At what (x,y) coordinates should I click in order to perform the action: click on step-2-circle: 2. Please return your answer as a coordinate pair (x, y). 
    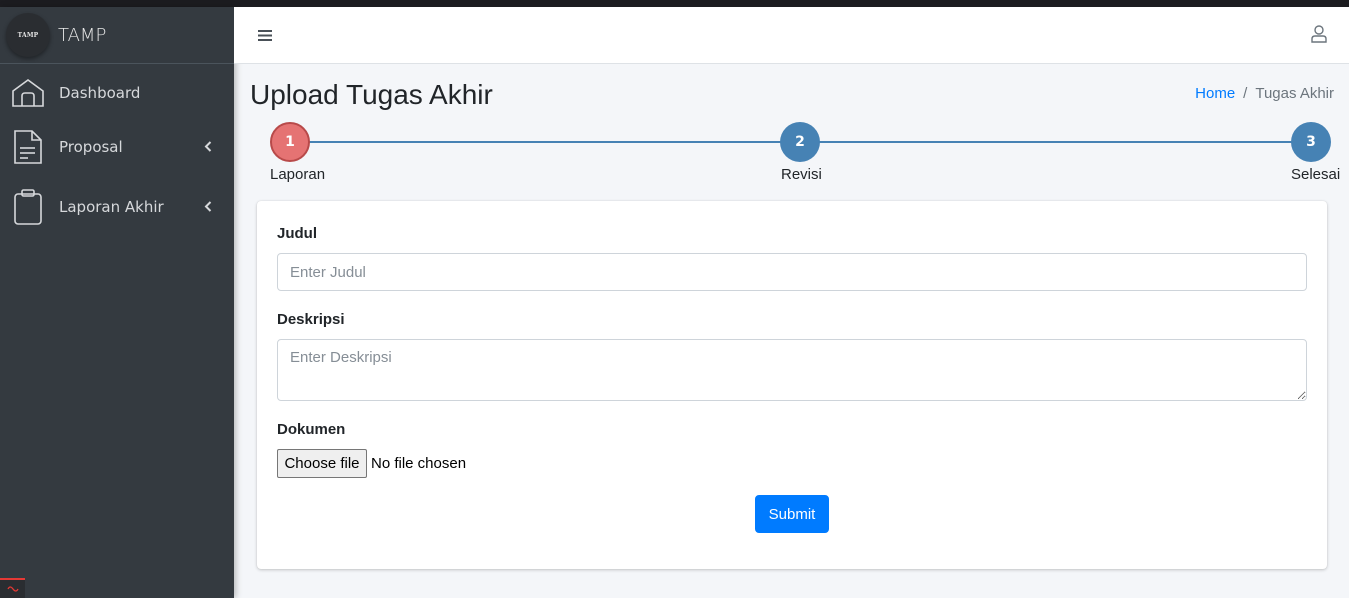
    Looking at the image, I should click on (800, 142).